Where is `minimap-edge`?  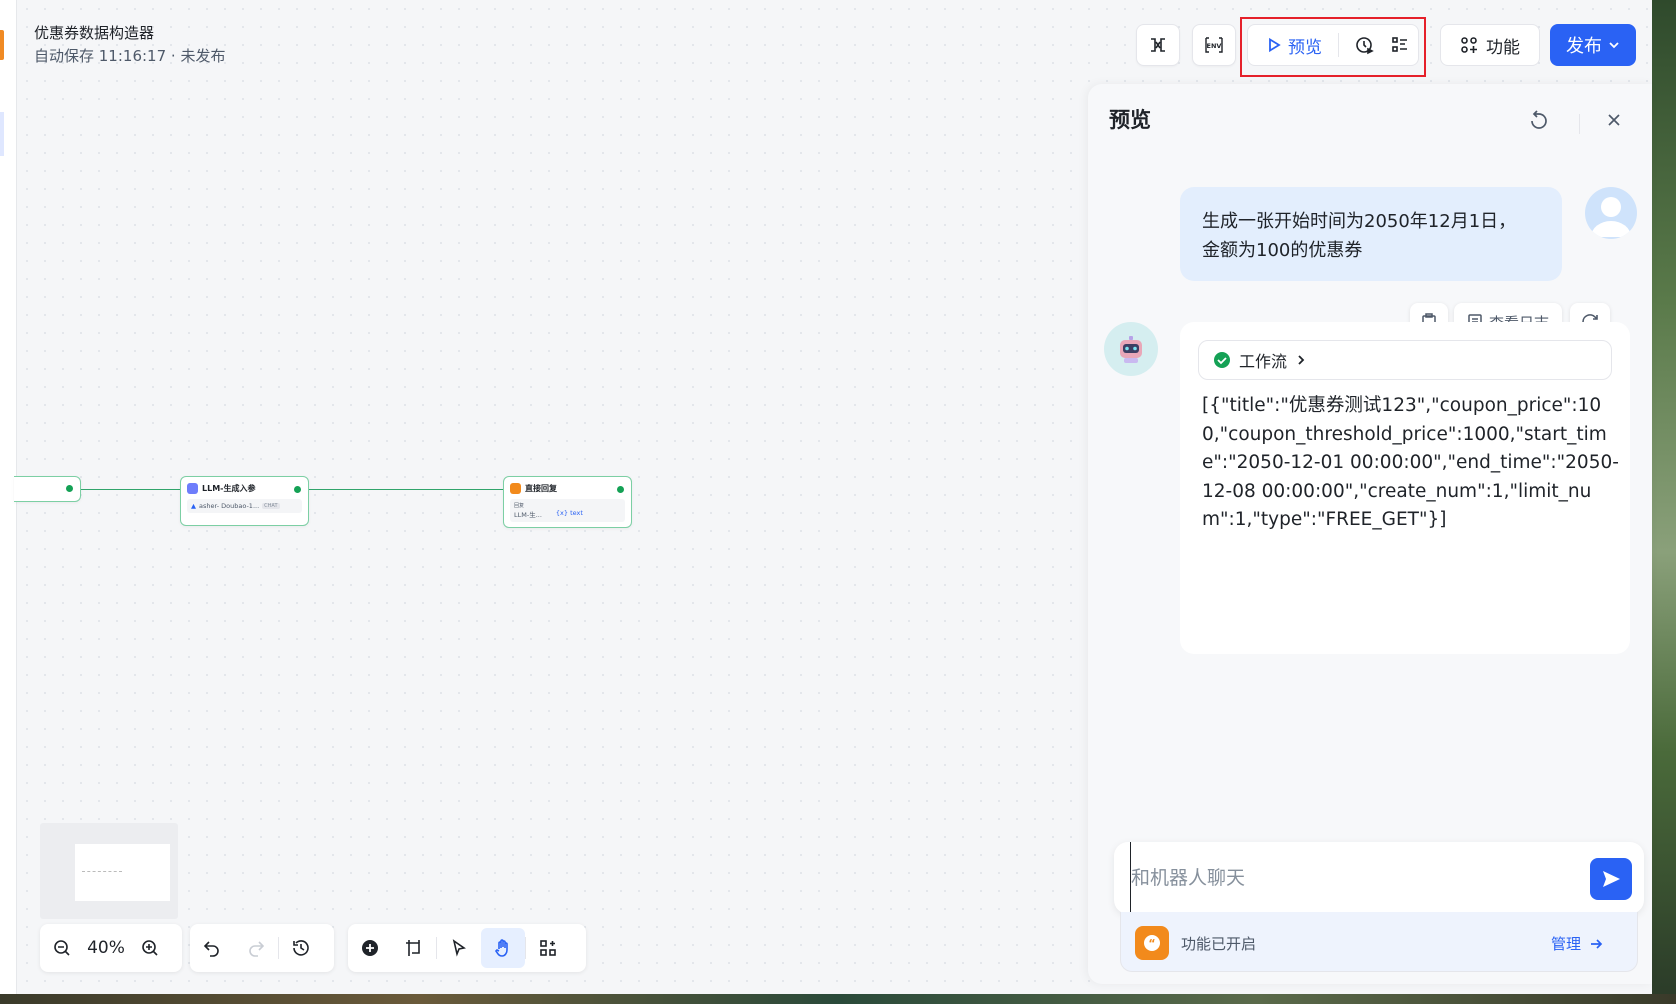
minimap-edge is located at coordinates (102, 871).